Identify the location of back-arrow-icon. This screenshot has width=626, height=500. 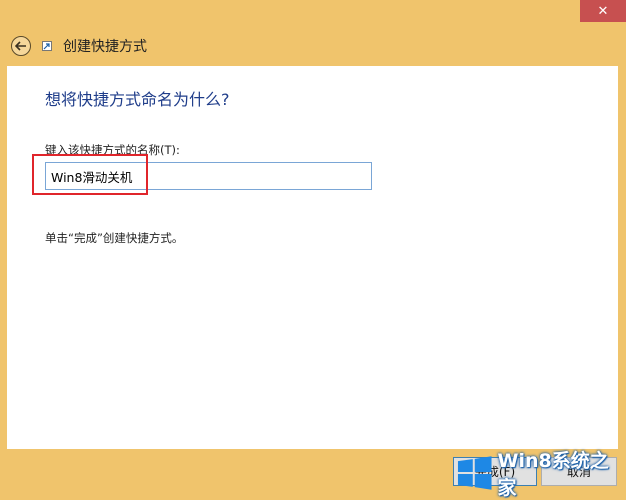
(21, 46).